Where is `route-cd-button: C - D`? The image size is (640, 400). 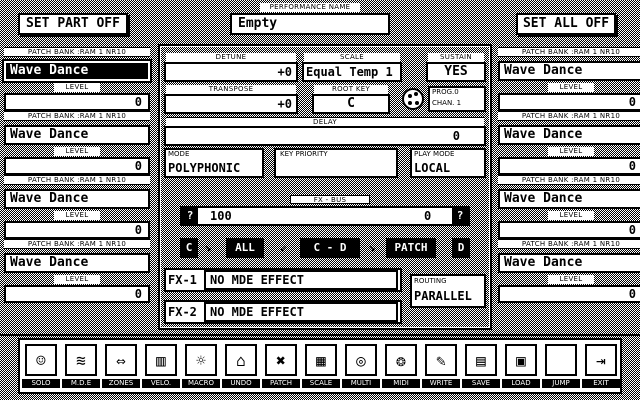
route-cd-button: C - D is located at coordinates (330, 248).